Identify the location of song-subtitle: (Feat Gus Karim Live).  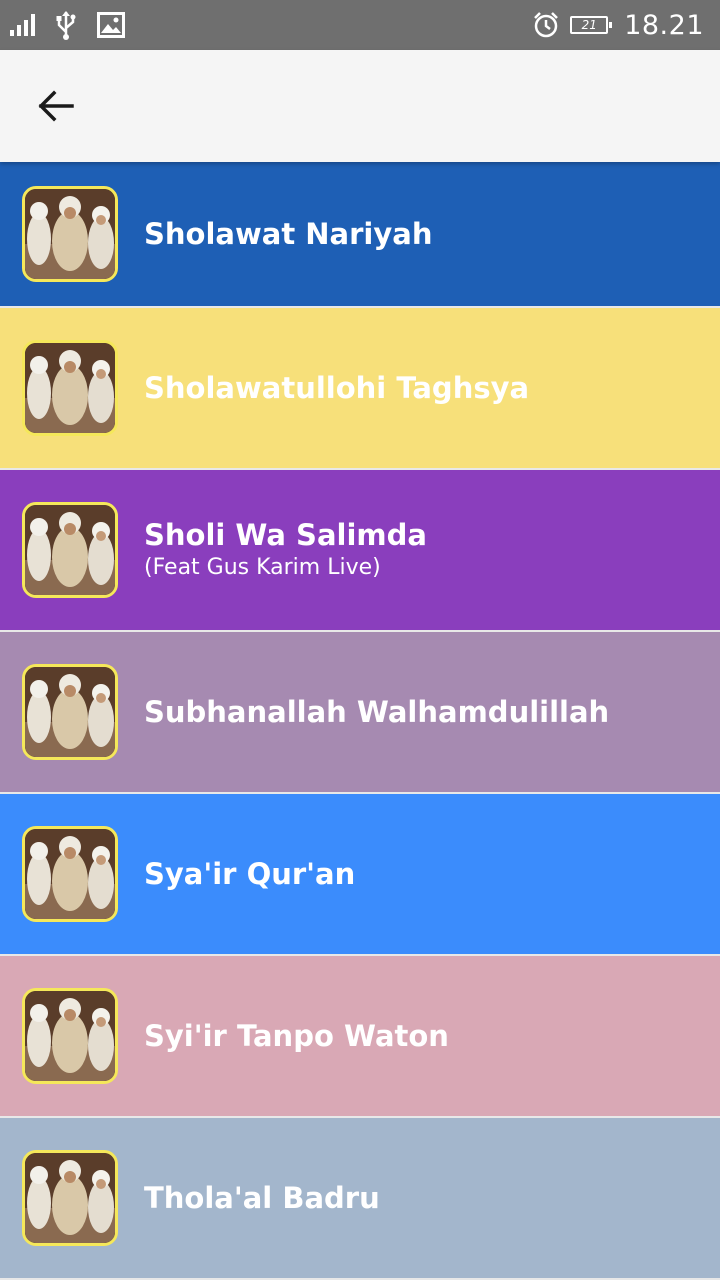
(262, 567).